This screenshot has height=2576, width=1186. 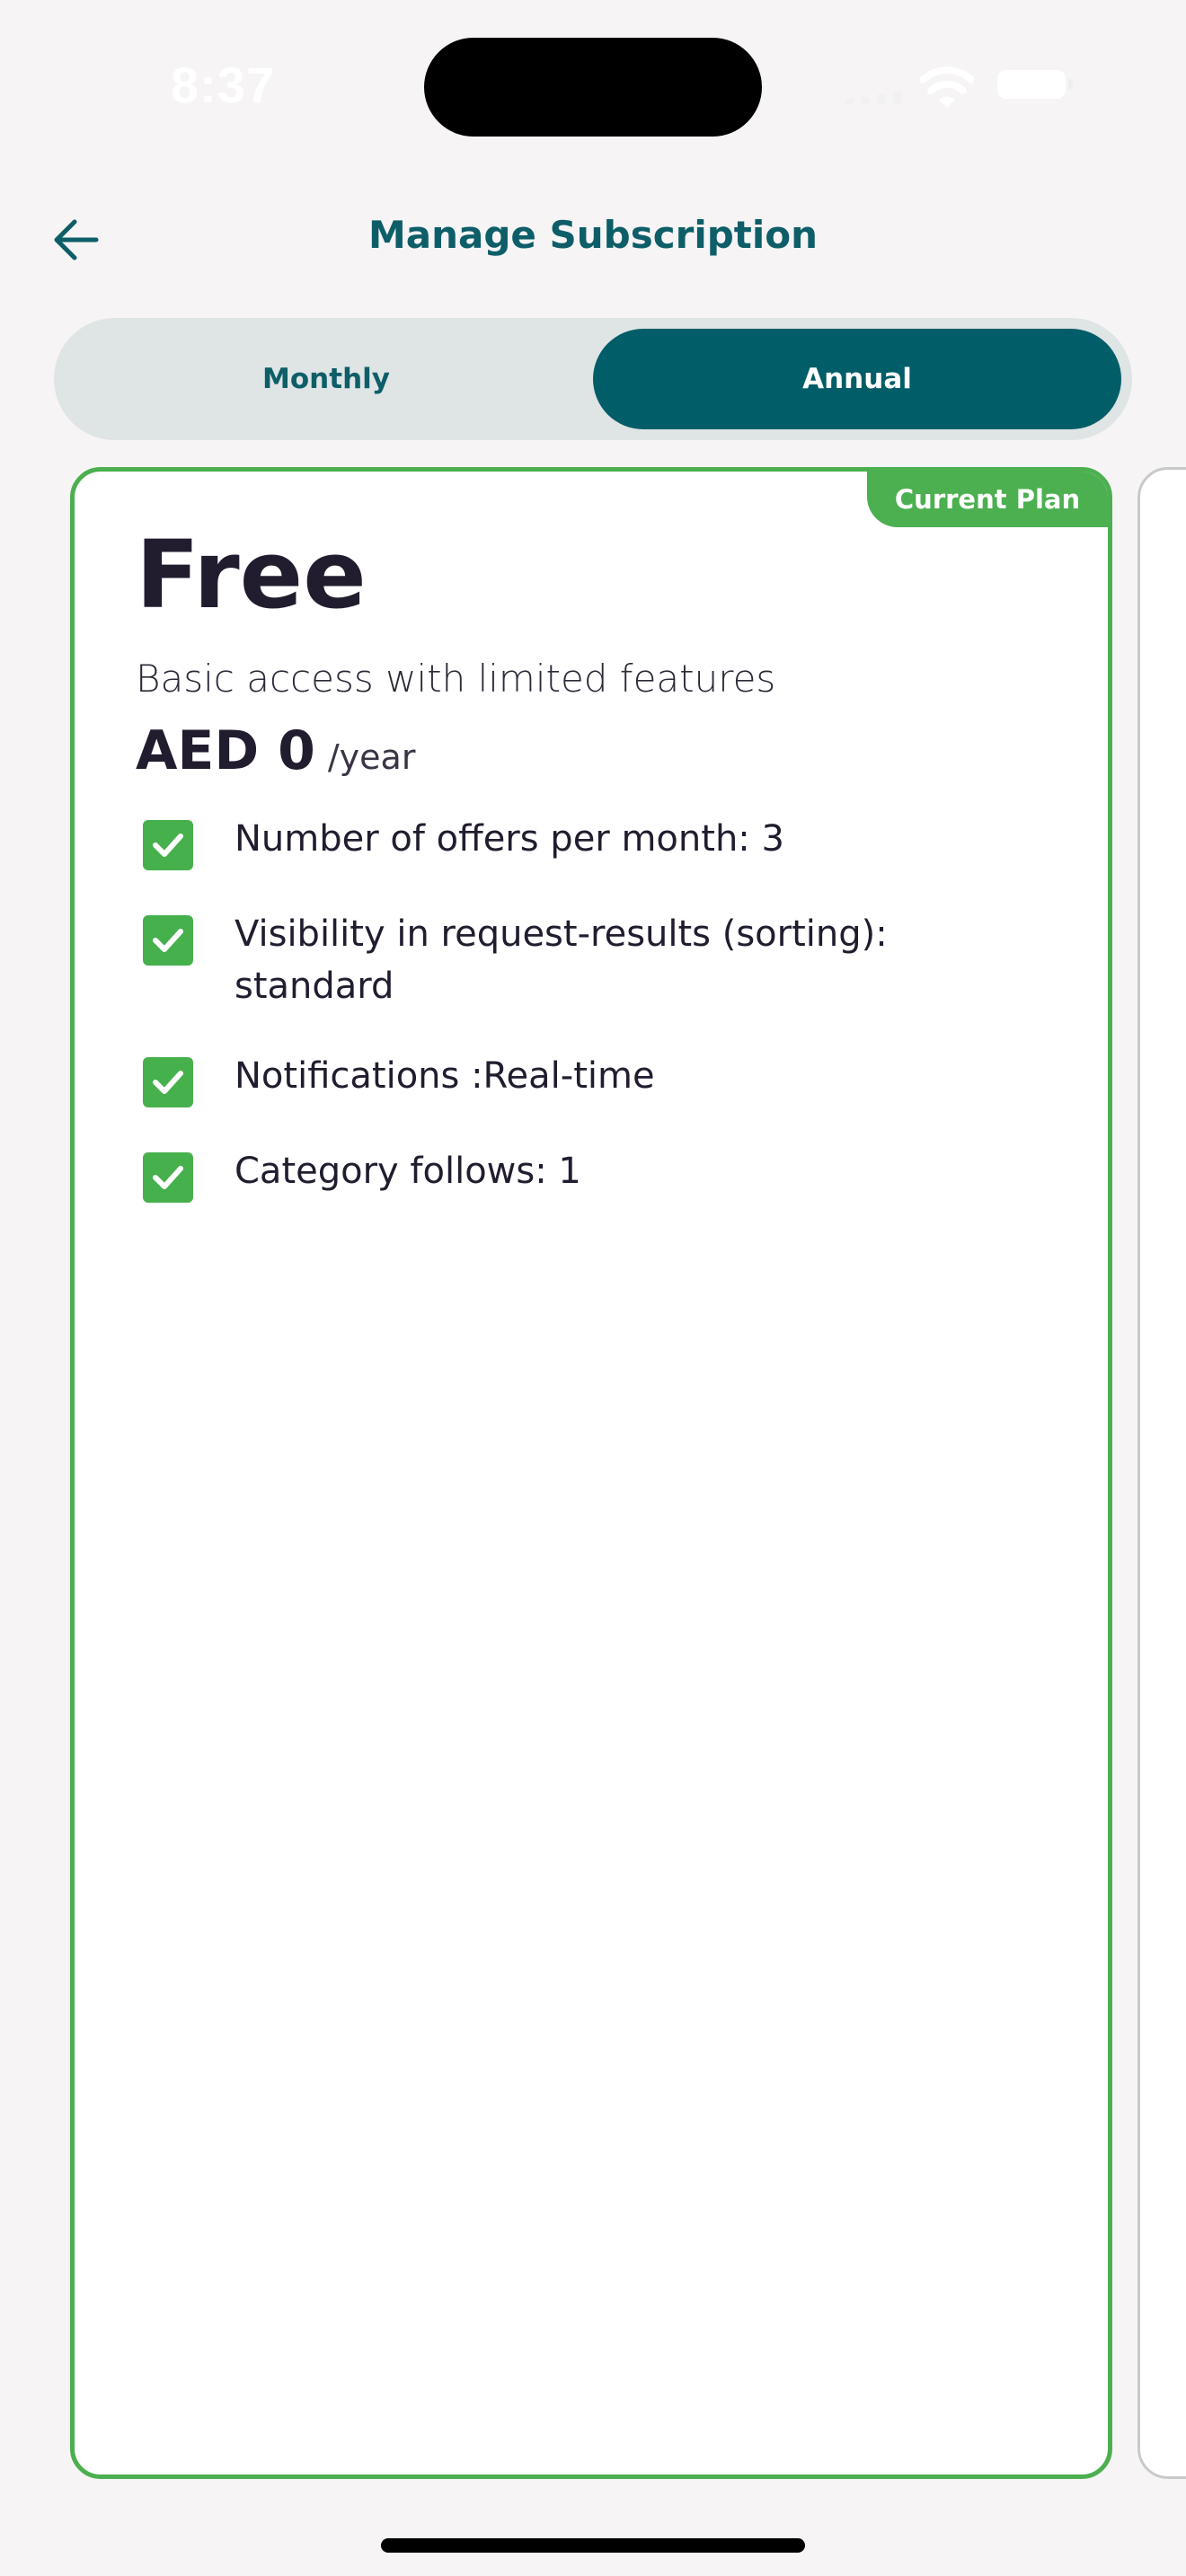 What do you see at coordinates (1035, 84) in the screenshot?
I see `battery-icon` at bounding box center [1035, 84].